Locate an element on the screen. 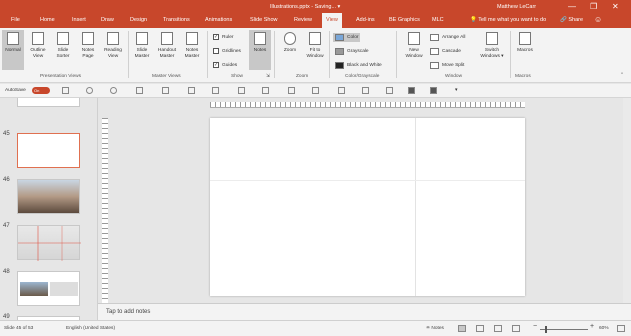  tab-be-graphics: BE Graphics is located at coordinates (404, 20).